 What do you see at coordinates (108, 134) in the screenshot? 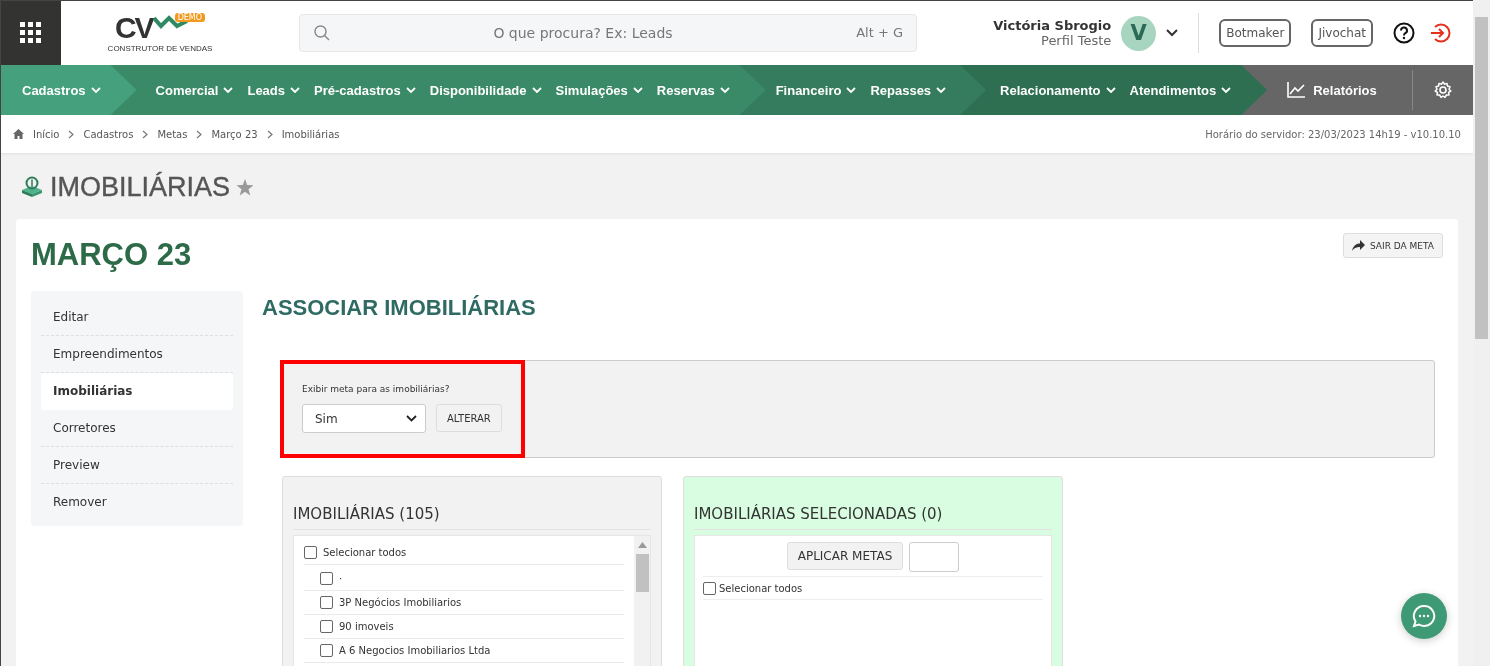
I see `breadcrumb-link: Cadastros` at bounding box center [108, 134].